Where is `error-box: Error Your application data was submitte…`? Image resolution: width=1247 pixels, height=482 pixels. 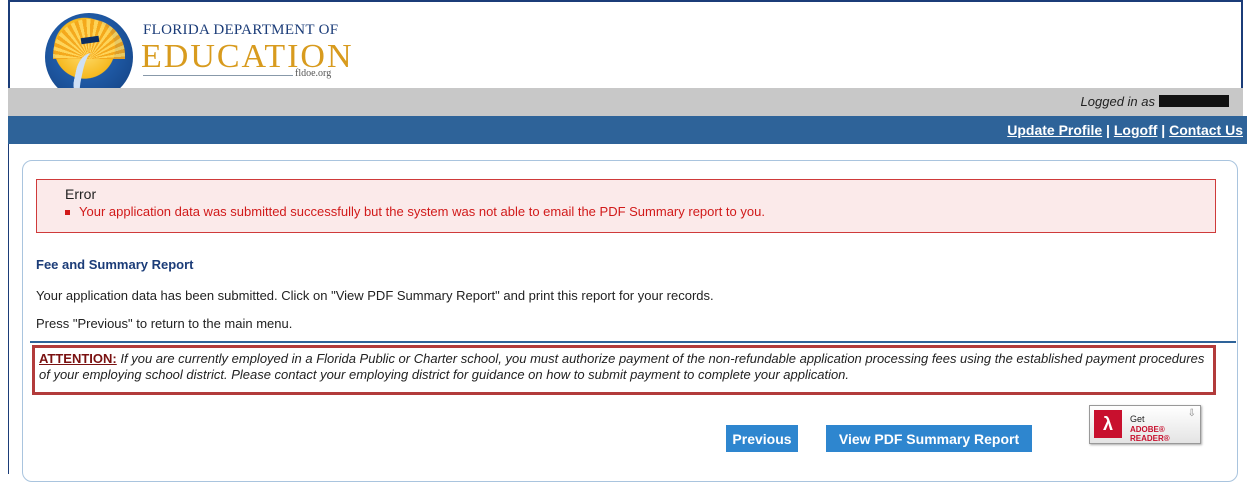 error-box: Error Your application data was submitte… is located at coordinates (626, 206).